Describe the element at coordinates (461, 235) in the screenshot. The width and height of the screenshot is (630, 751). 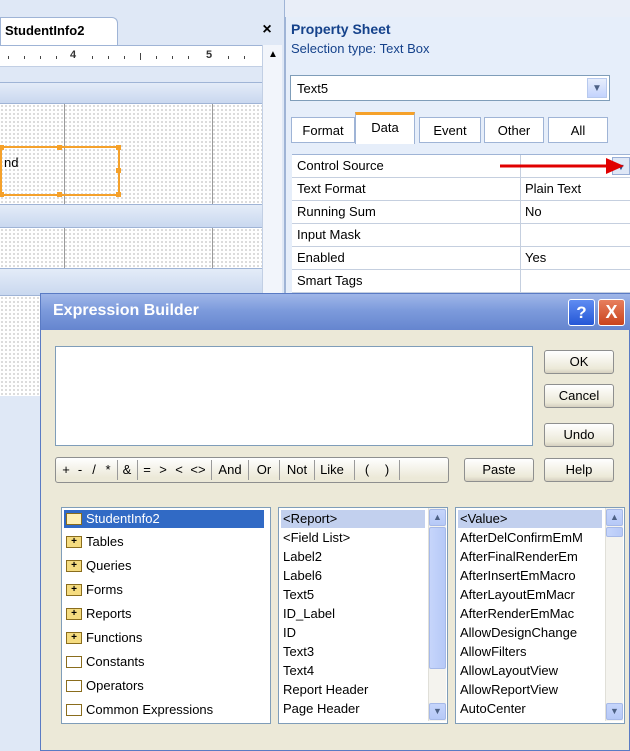
I see `property-row-input-mask: Input Mask` at that location.